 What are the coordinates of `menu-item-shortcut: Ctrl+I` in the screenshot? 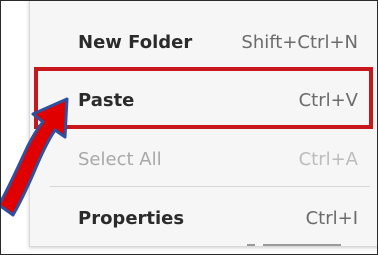 It's located at (331, 218).